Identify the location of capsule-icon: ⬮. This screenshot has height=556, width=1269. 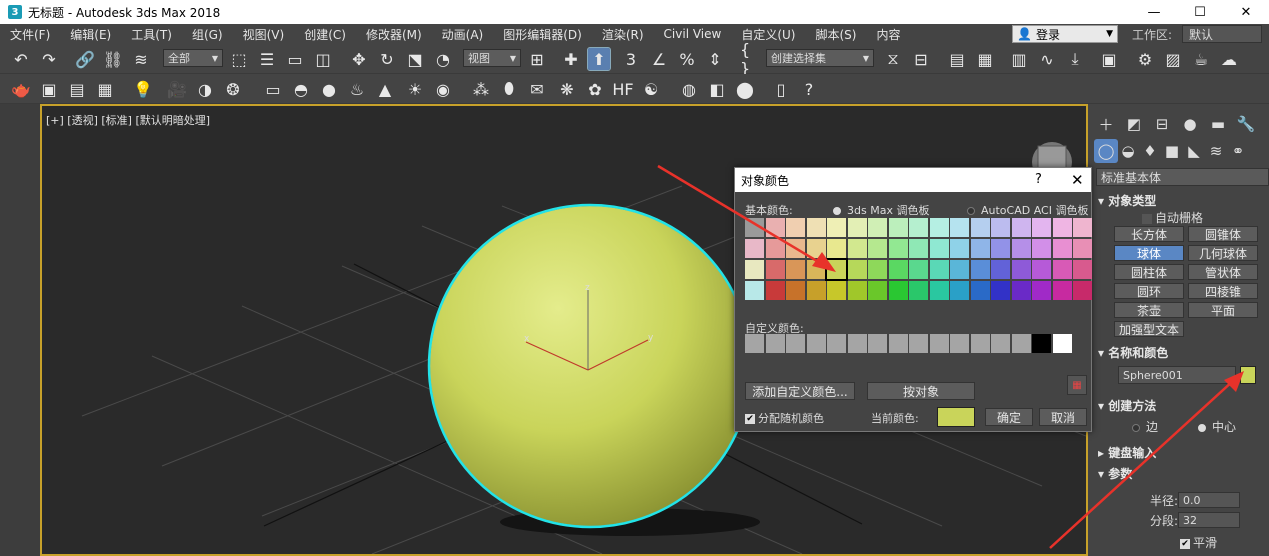
(509, 89).